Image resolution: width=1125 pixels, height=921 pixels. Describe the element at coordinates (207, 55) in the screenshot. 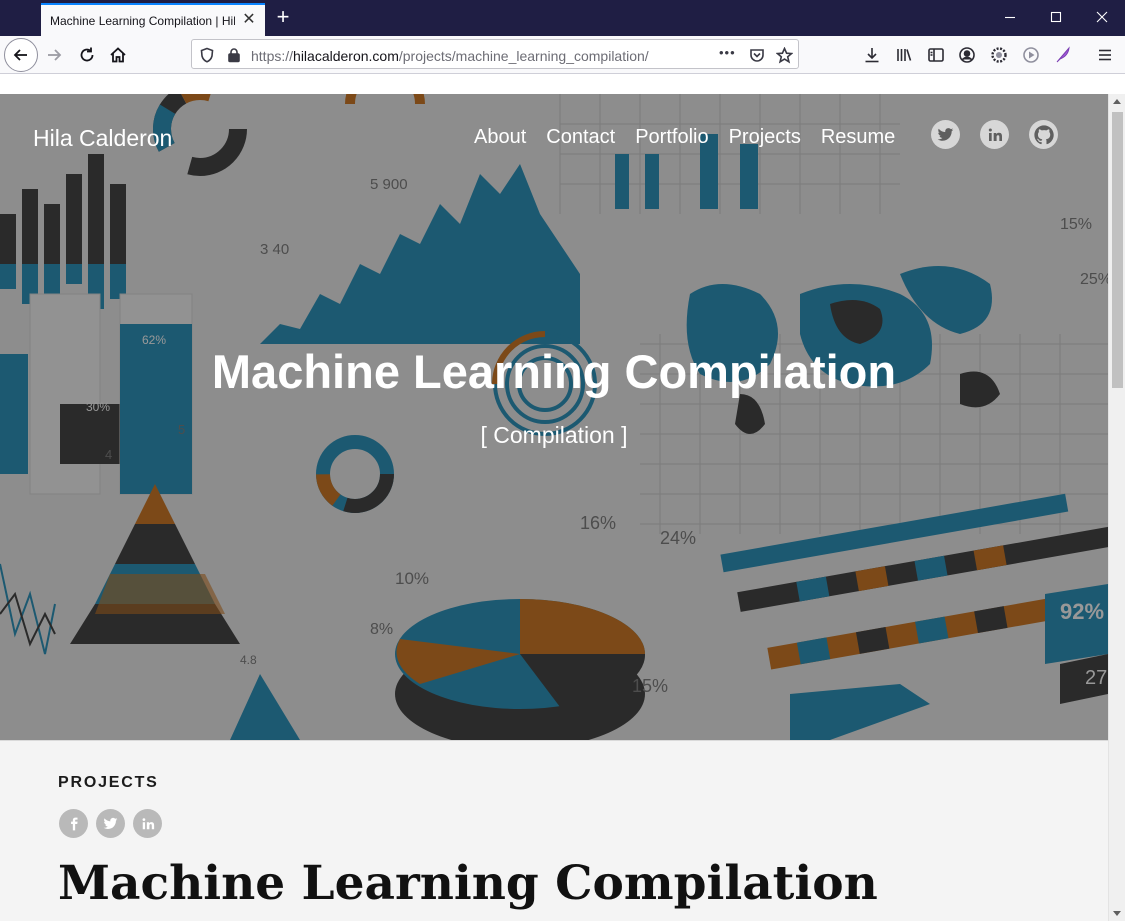

I see `shield-icon` at that location.